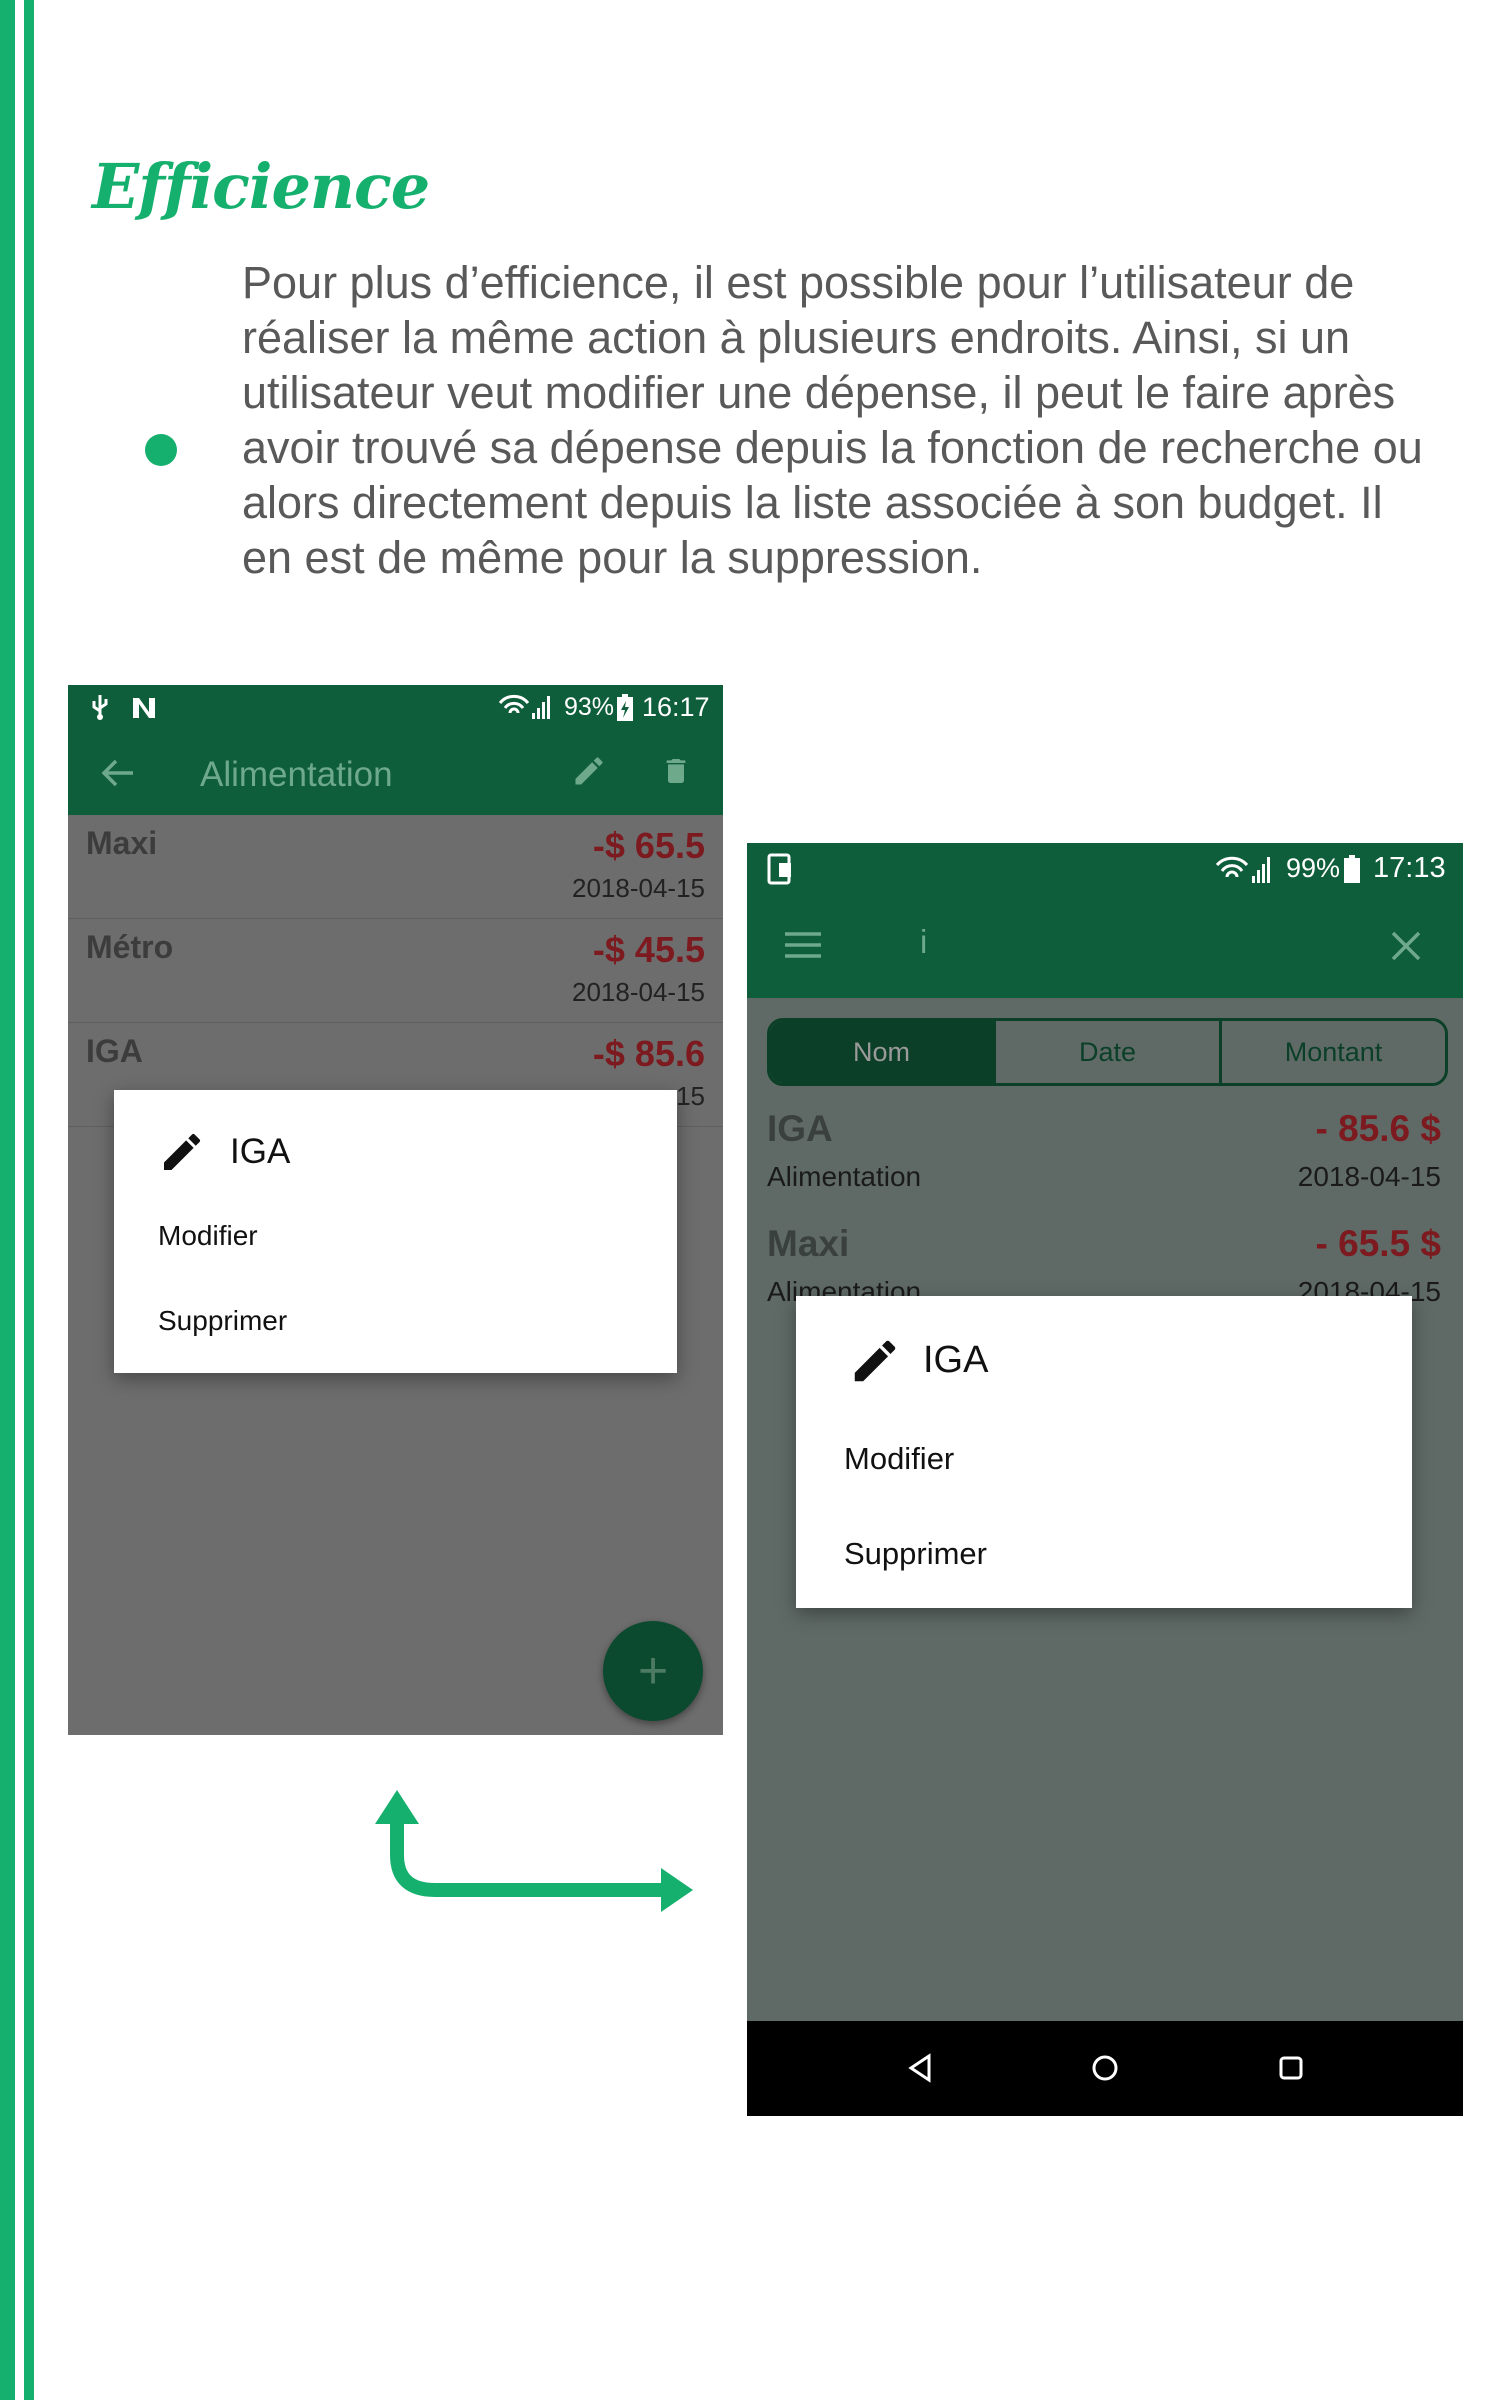 This screenshot has width=1500, height=2400. Describe the element at coordinates (161, 450) in the screenshot. I see `bullet-point` at that location.